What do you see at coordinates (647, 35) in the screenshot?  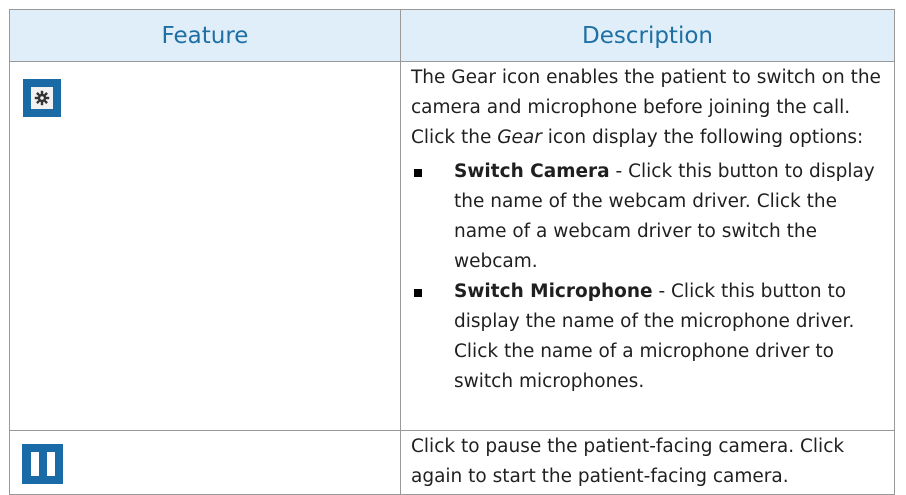 I see `column-header-description: Description` at bounding box center [647, 35].